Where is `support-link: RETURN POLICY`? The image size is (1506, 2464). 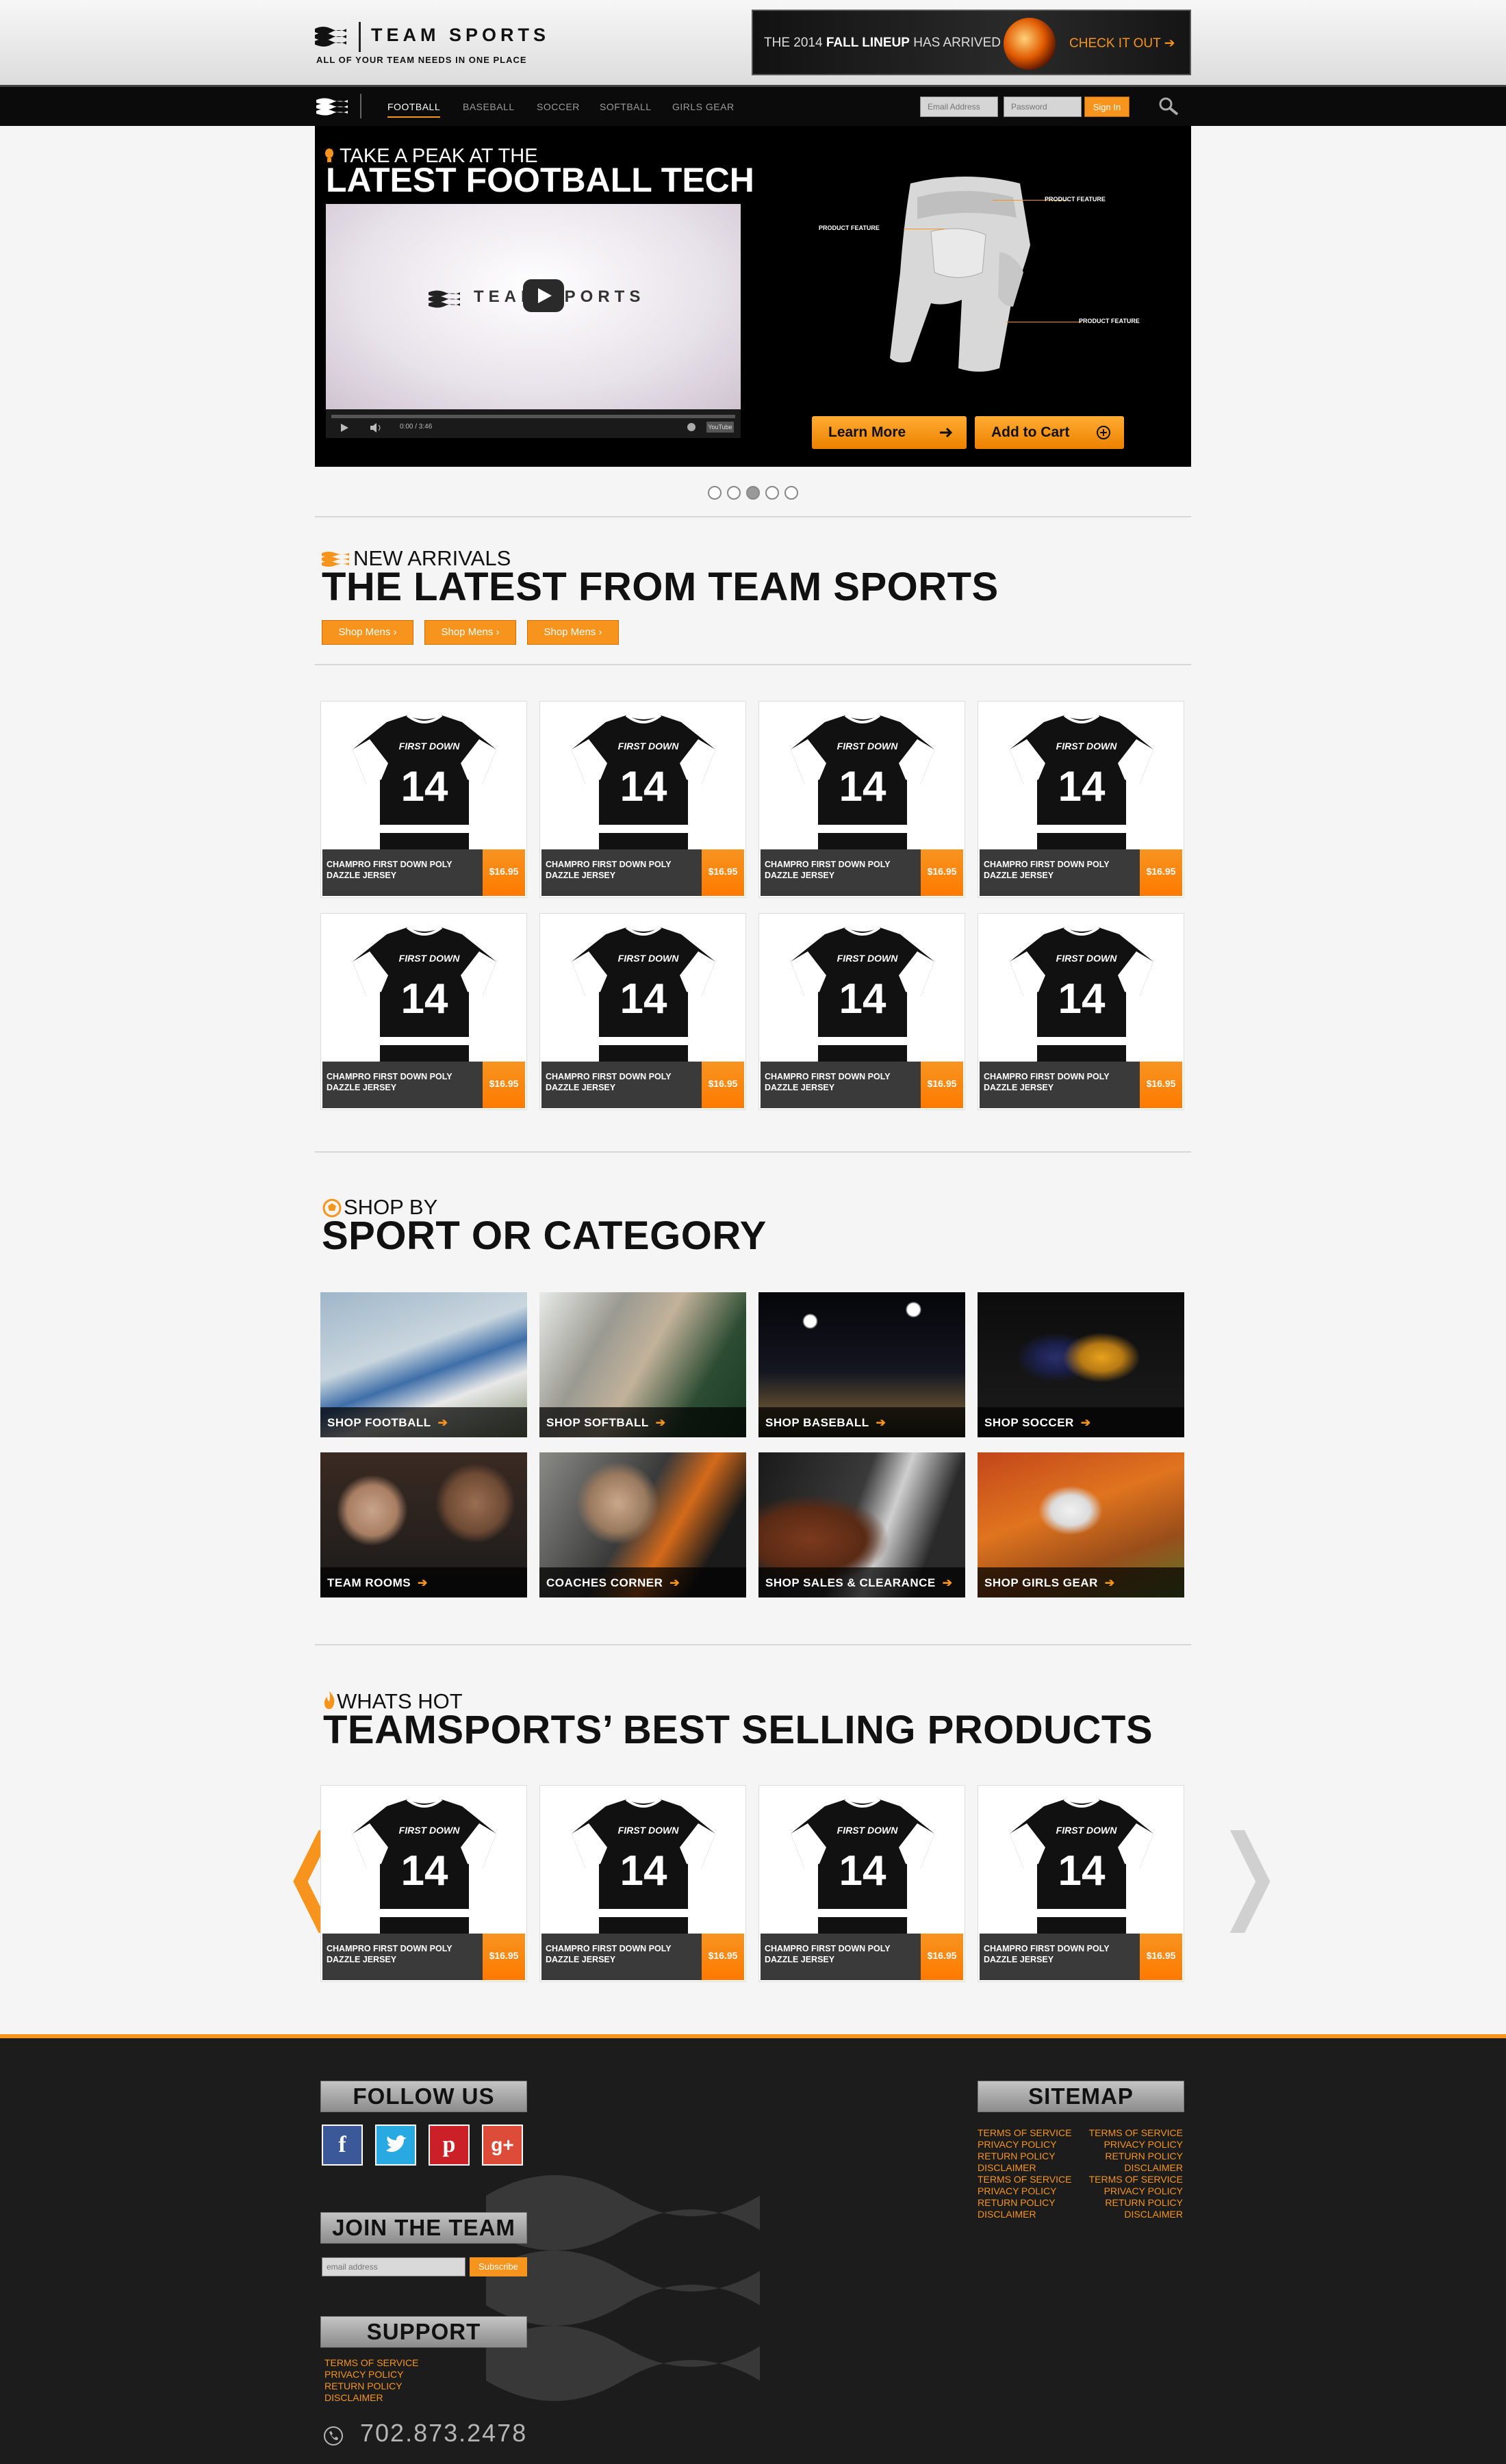
support-link: RETURN POLICY is located at coordinates (371, 2386).